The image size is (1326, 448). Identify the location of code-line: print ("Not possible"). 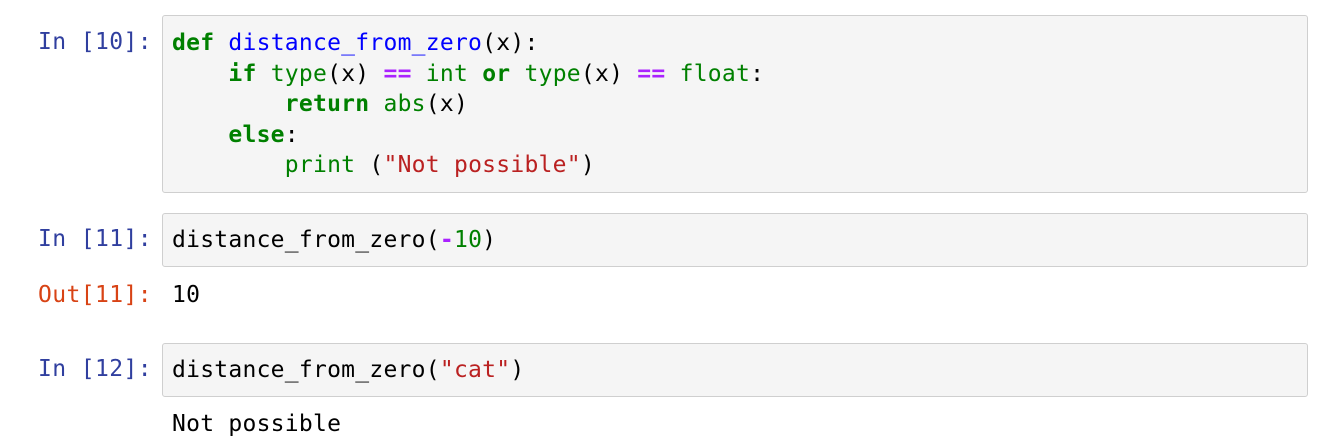
(383, 165).